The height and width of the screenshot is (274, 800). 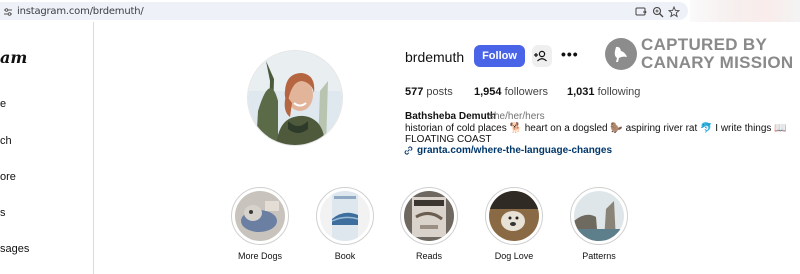 I want to click on highlight-label: Dog Love, so click(x=514, y=256).